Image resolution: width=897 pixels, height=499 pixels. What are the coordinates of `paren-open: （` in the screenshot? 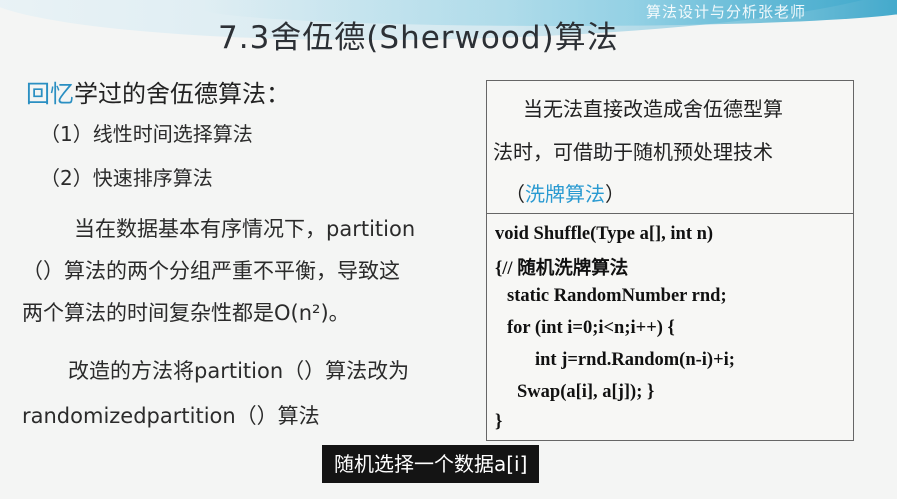 It's located at (515, 194).